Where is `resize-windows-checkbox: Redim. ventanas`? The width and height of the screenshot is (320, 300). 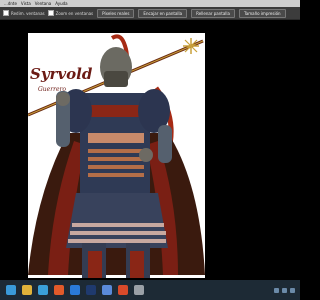 resize-windows-checkbox: Redim. ventanas is located at coordinates (24, 13).